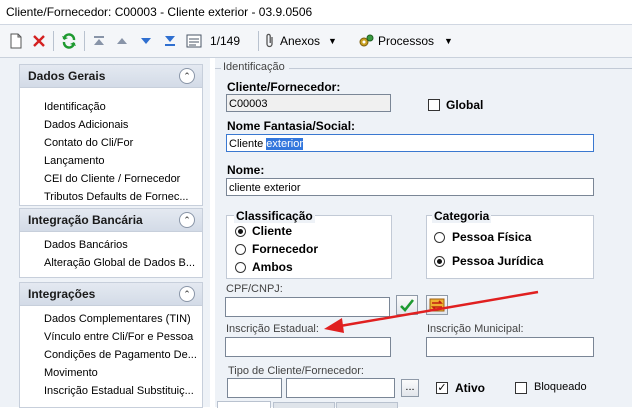 This screenshot has height=408, width=632. Describe the element at coordinates (254, 289) in the screenshot. I see `cpf-label: CPF/CNPJ:` at that location.